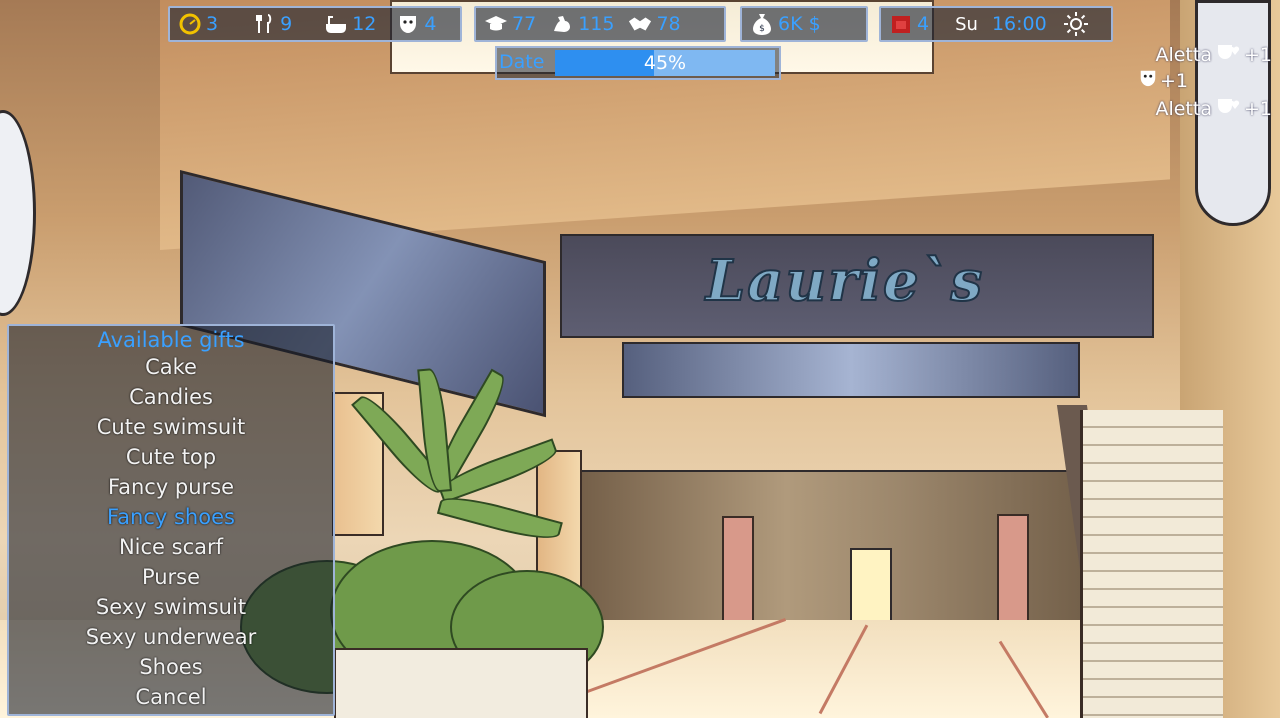 The image size is (1280, 718). I want to click on needs-status-bar: 3 9 12 4, so click(315, 24).